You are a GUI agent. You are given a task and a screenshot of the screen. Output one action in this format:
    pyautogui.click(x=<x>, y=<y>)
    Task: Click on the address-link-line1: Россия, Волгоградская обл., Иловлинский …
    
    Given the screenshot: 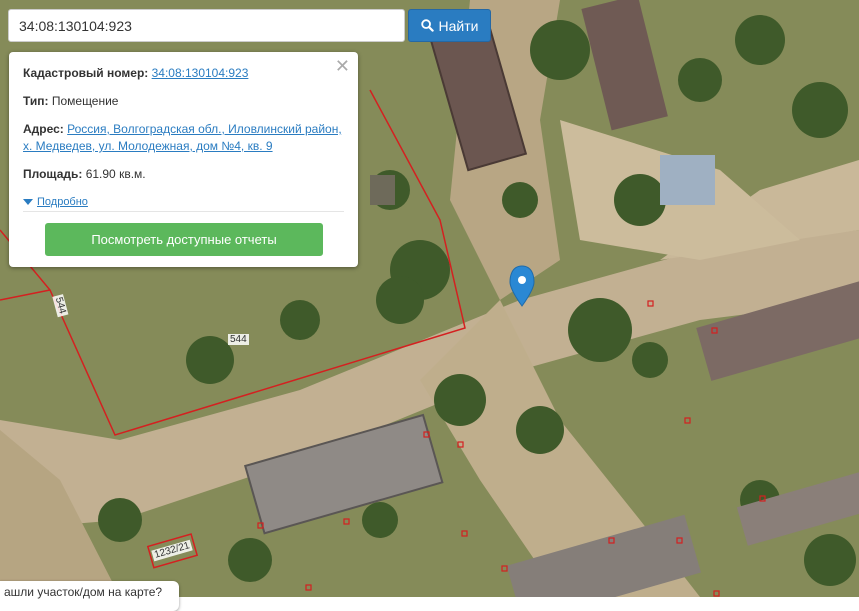 What is the action you would take?
    pyautogui.click(x=204, y=129)
    